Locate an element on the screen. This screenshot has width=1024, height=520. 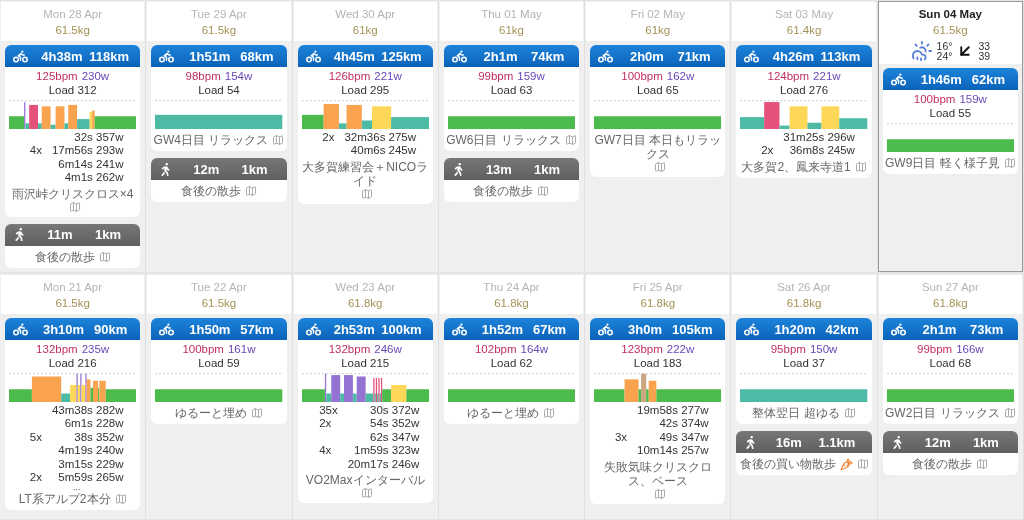
activity-card: 2h53m 100km 132bpm 246w Load 215 35x 30s 372w 2x 54s 352w 62s 347w 4x 1m59s 323w 20m17s 246w VO2Maxインターバル is located at coordinates (365, 411).